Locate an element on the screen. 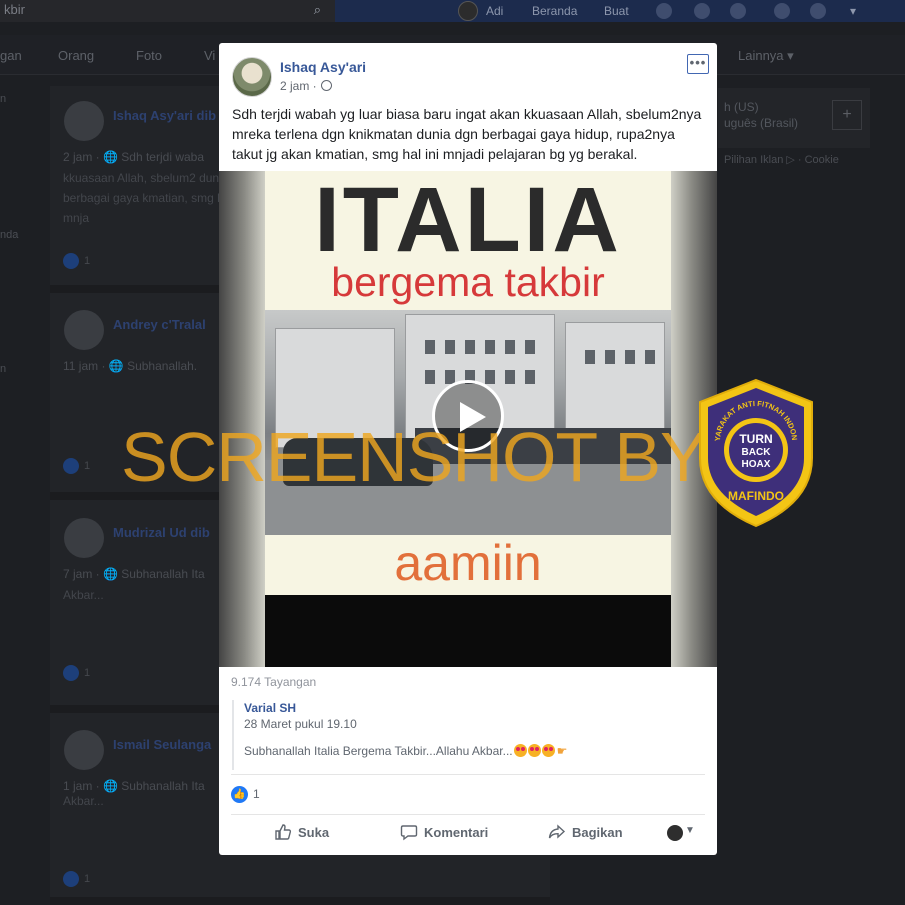  post-author: Ishaq Asy'ari is located at coordinates (323, 67).